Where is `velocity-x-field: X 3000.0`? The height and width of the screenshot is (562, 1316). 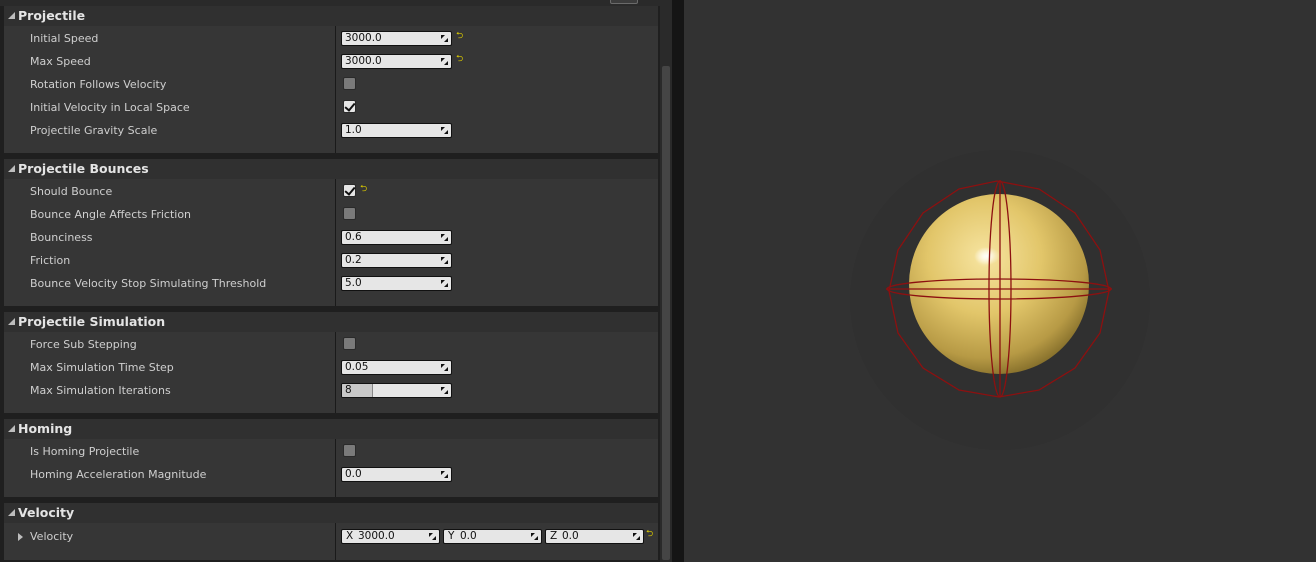 velocity-x-field: X 3000.0 is located at coordinates (390, 536).